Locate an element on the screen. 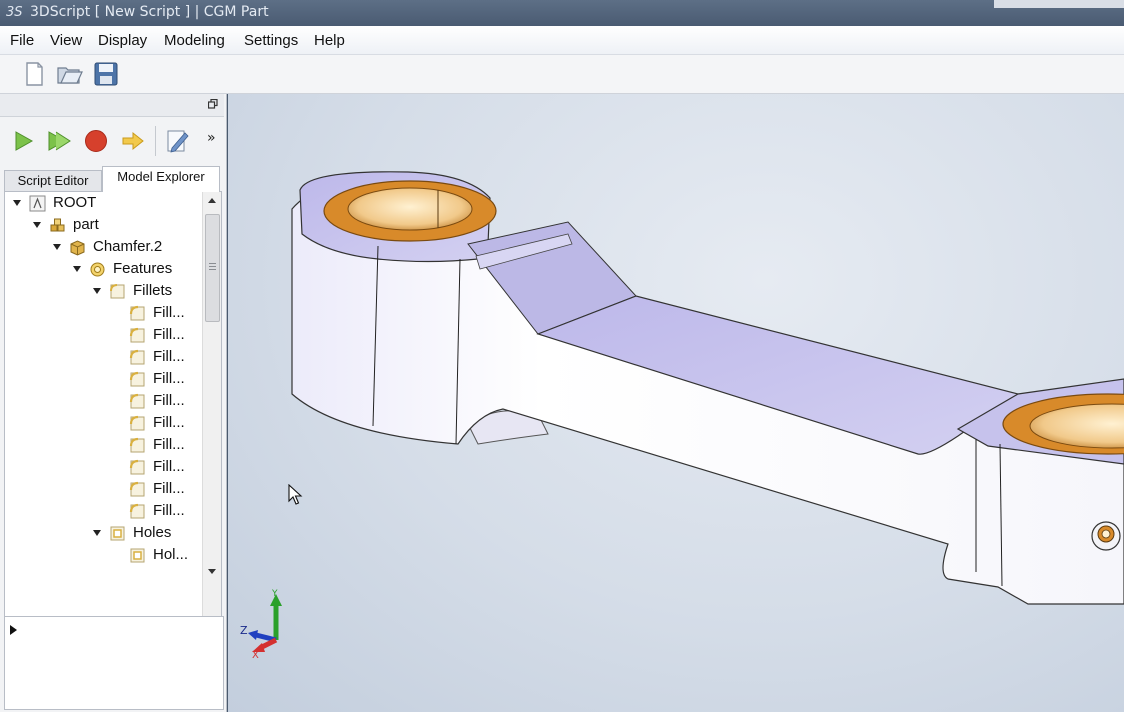  small-end-bore is located at coordinates (410, 209).